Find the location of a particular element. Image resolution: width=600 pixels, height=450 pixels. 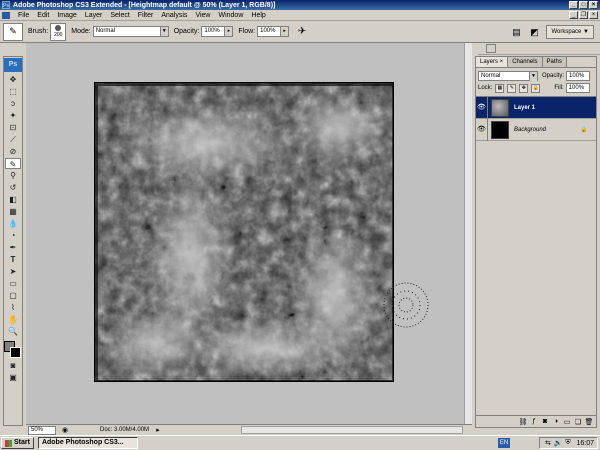

clone-stamp-tool-icon: ⚲ is located at coordinates (13, 175).